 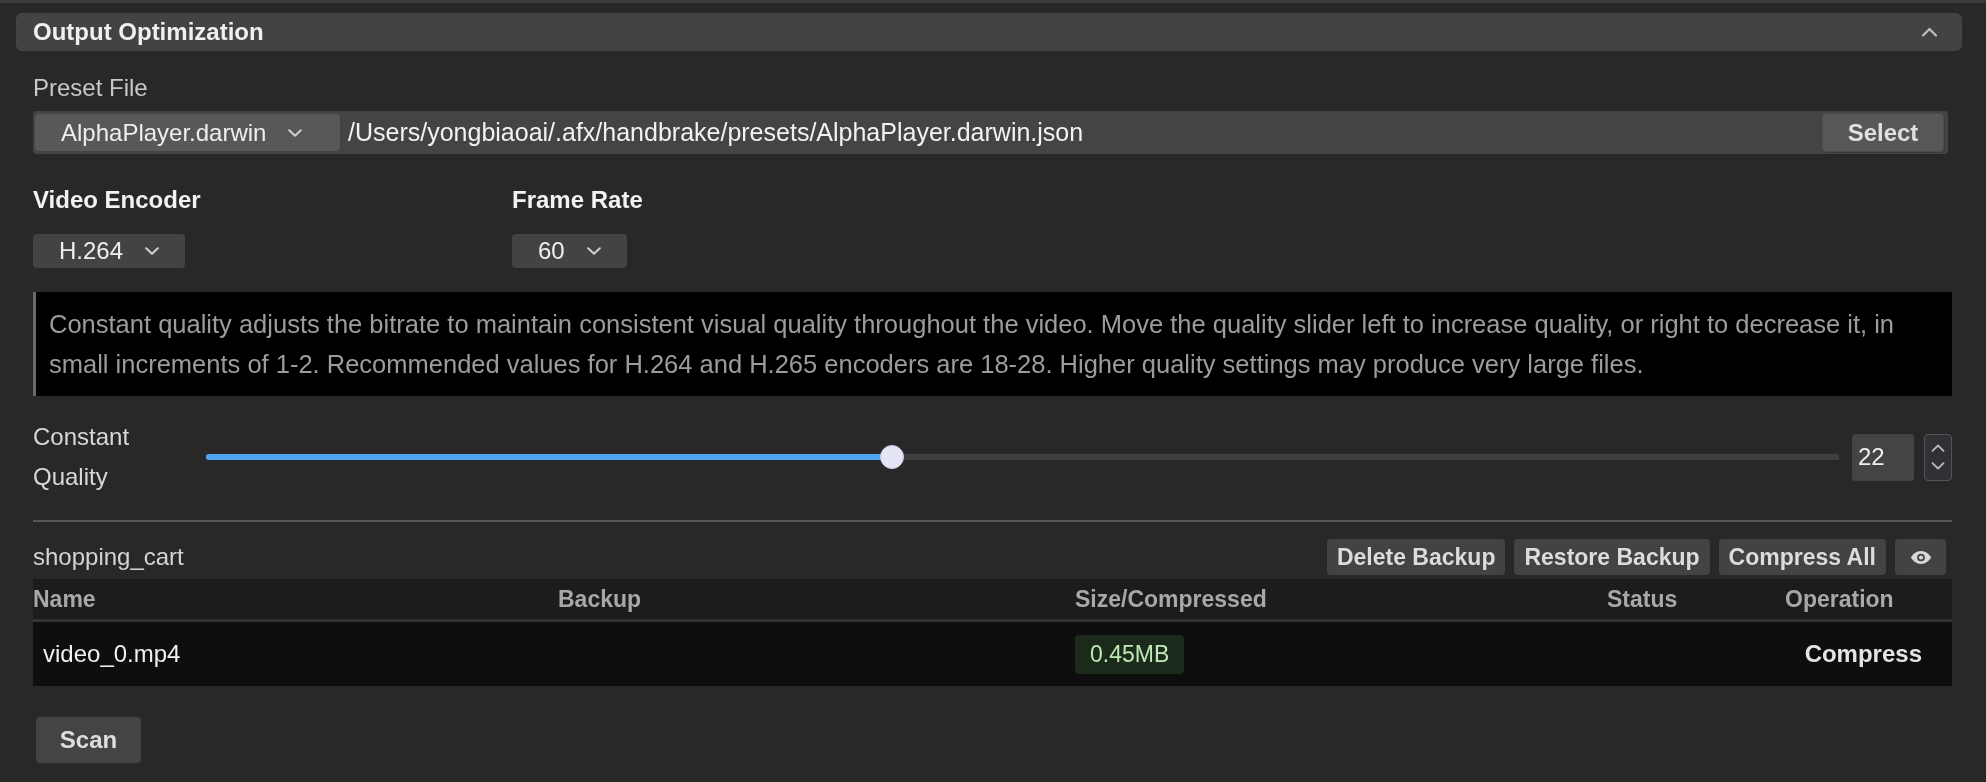 I want to click on slider-thumb, so click(x=891, y=457).